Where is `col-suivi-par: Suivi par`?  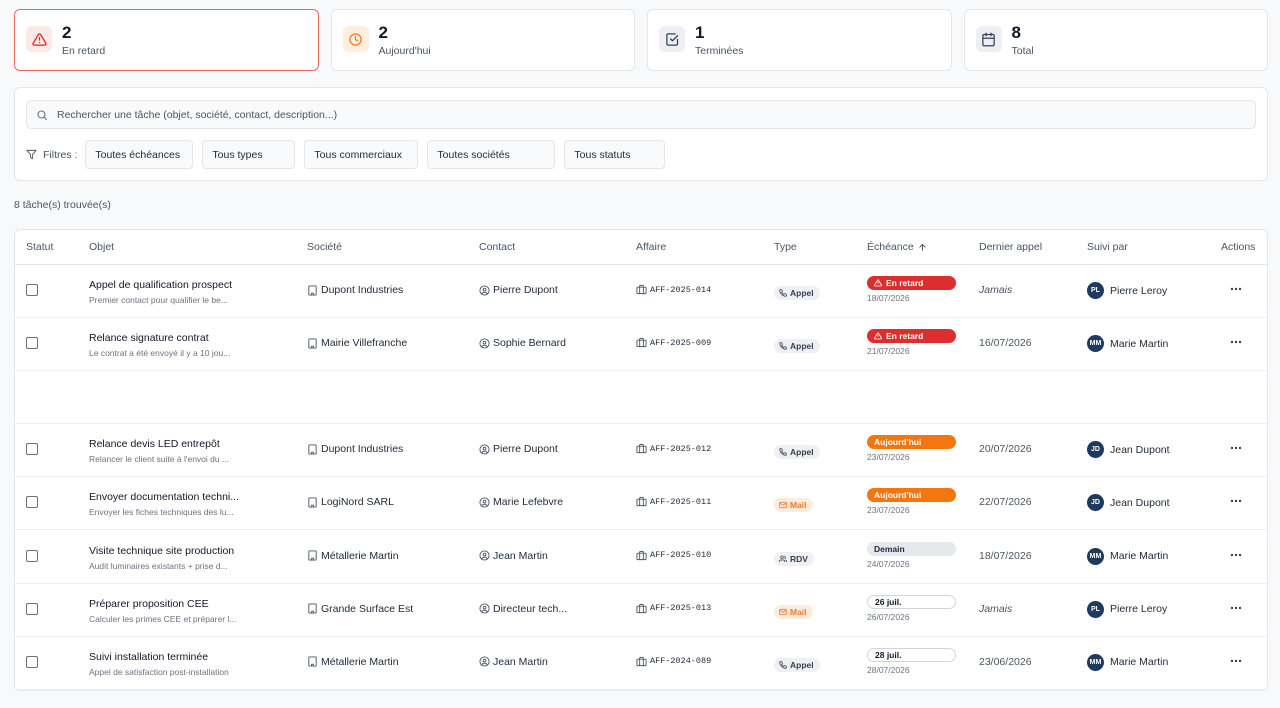
col-suivi-par: Suivi par is located at coordinates (1107, 247).